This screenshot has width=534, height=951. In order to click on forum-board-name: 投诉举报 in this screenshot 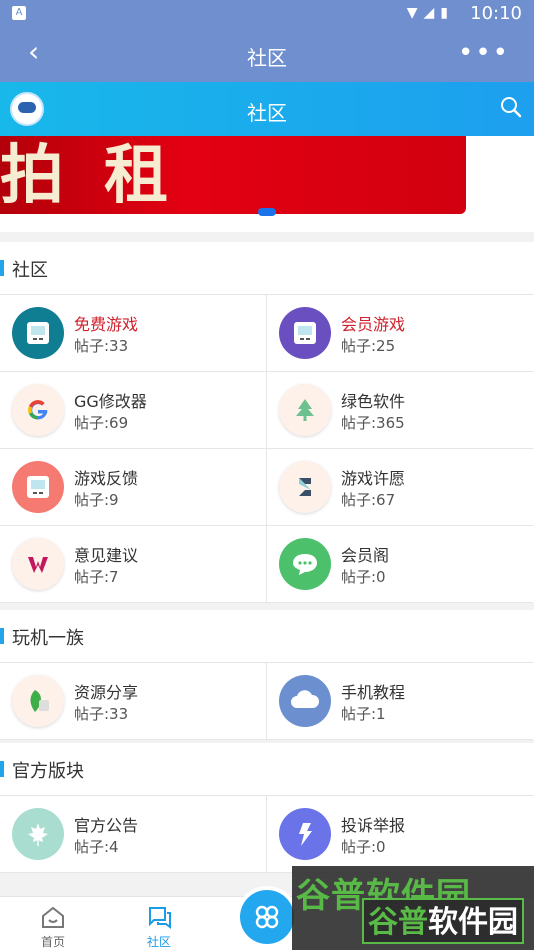, I will do `click(373, 825)`.